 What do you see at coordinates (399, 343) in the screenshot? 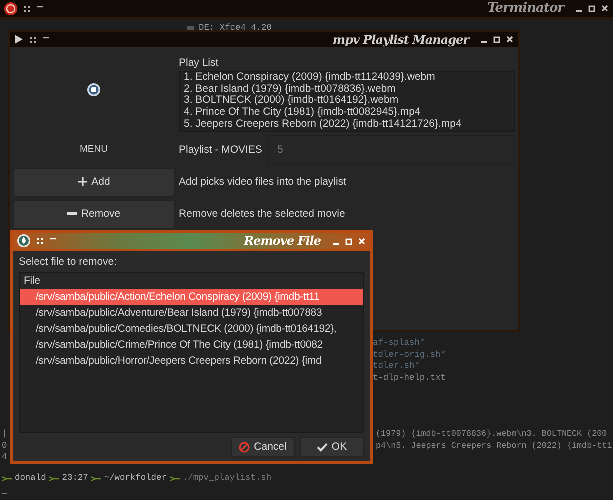
I see `file-name: af-splash*` at bounding box center [399, 343].